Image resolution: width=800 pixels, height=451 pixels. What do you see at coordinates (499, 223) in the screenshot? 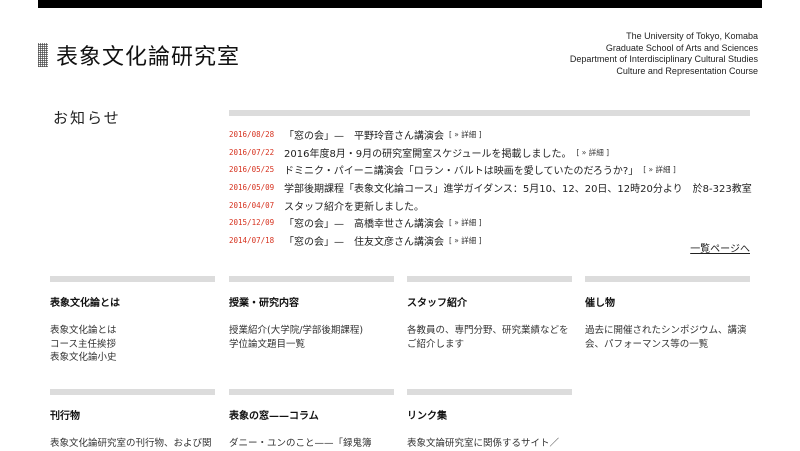
I see `news-item: 2015/12/09 「窓の会」— 高橋幸世さん講演会 [ » 詳細 ]` at bounding box center [499, 223].